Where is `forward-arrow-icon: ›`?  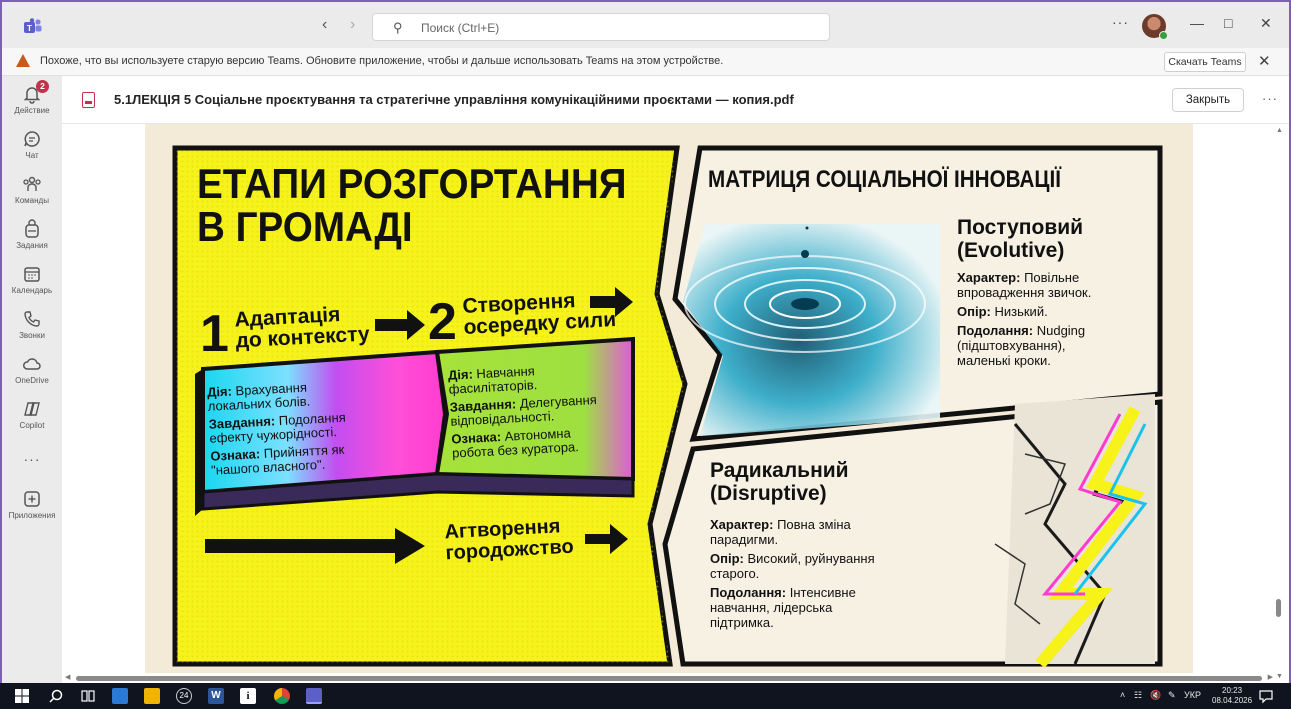
forward-arrow-icon: › is located at coordinates (352, 25).